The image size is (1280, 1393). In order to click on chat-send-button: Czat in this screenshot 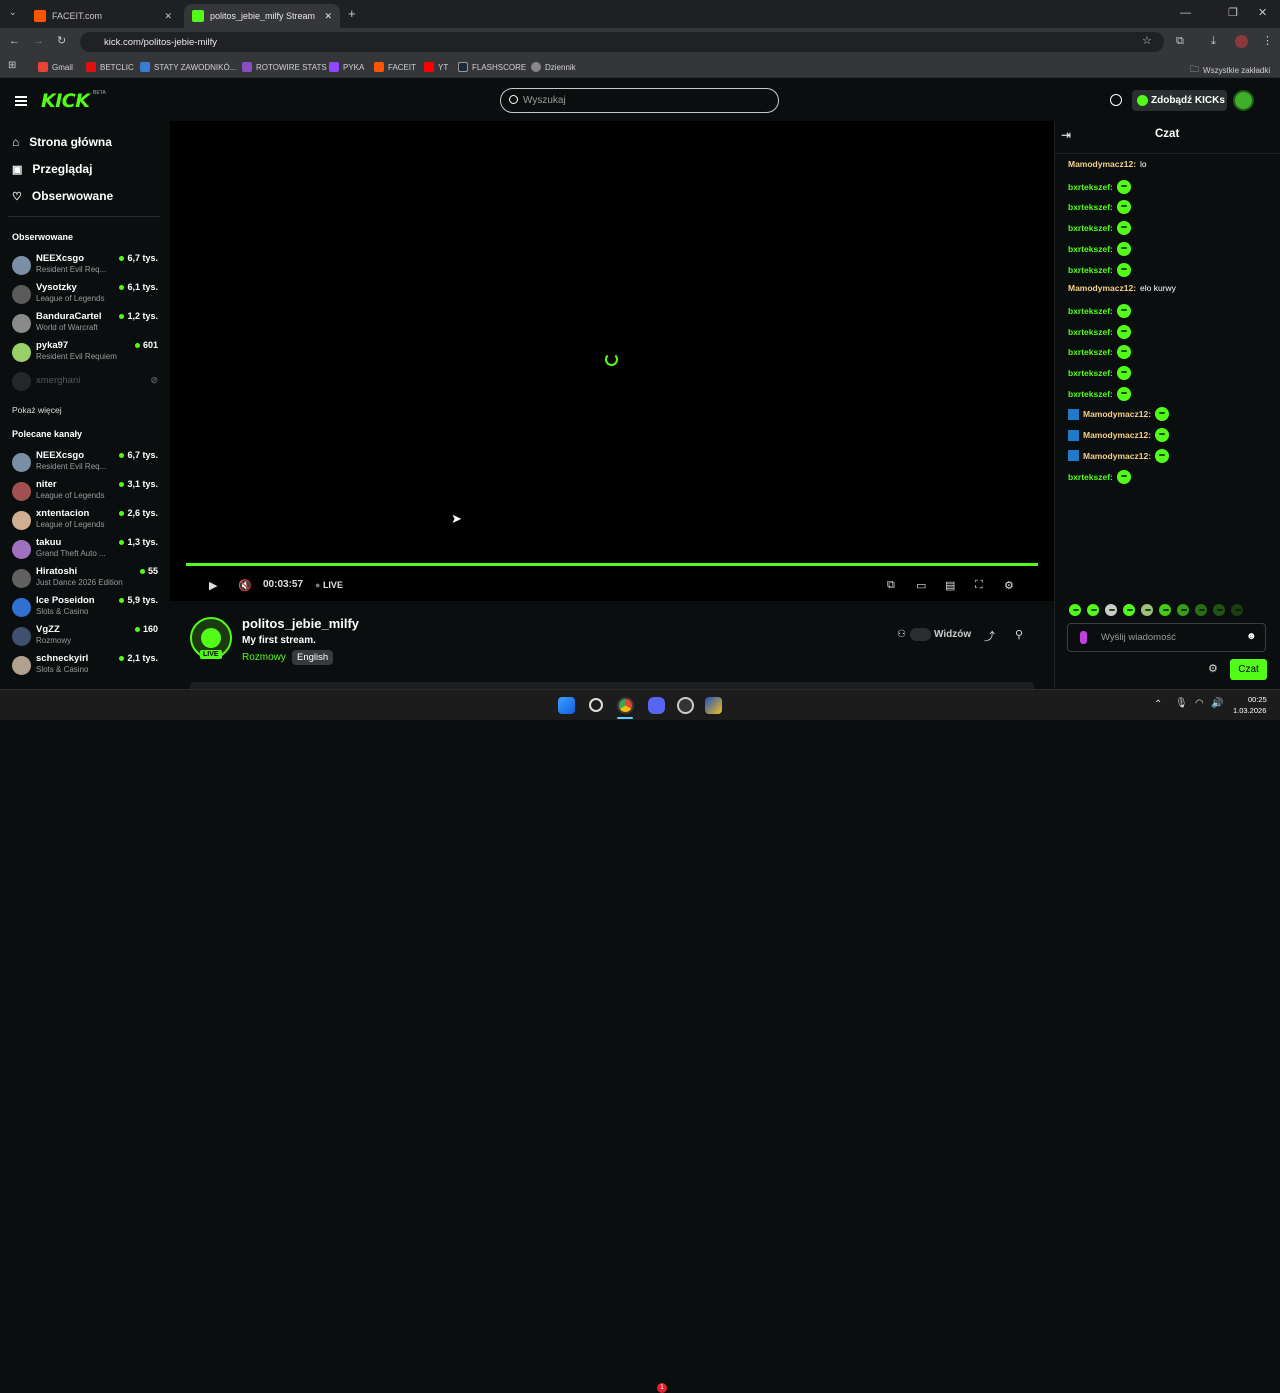, I will do `click(1248, 669)`.